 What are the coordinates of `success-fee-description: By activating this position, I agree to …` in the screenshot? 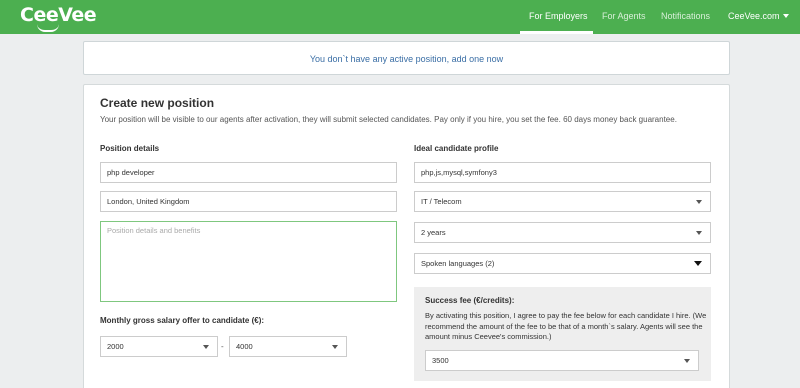 It's located at (566, 326).